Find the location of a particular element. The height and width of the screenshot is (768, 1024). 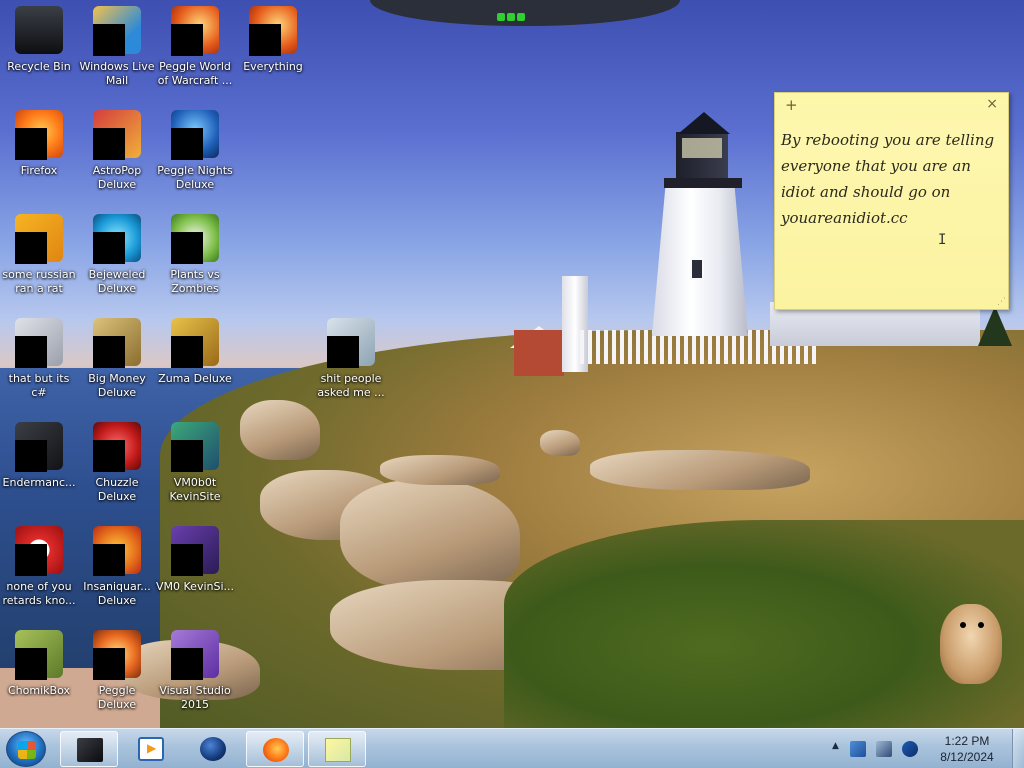

desktop-icon: Chuzzle Deluxe is located at coordinates (117, 468).